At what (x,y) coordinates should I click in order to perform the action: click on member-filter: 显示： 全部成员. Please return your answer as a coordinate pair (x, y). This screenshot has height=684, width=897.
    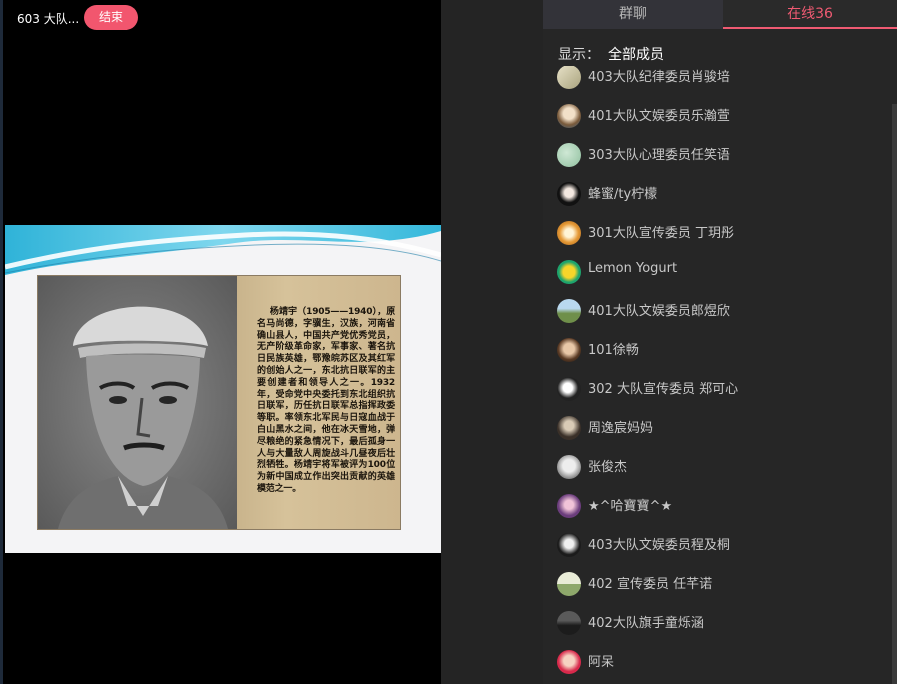
    Looking at the image, I should click on (611, 54).